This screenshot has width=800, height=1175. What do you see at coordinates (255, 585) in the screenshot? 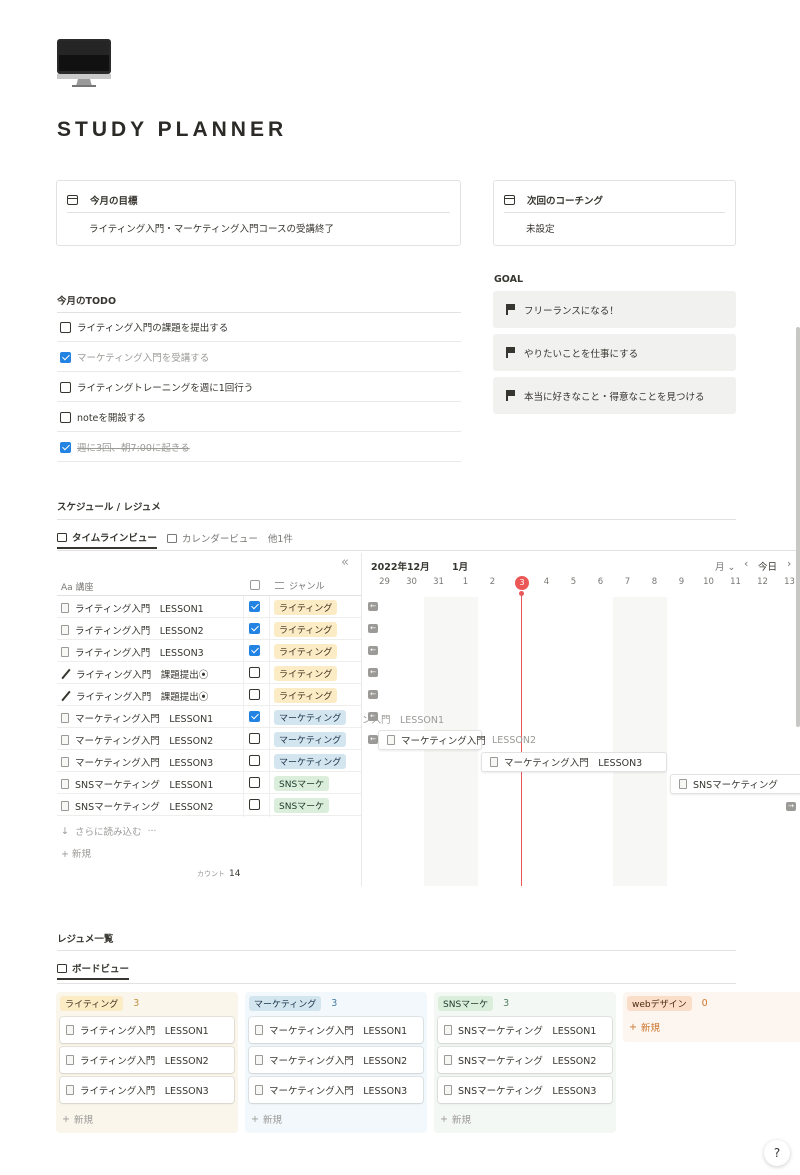
I see `checkbox-column-icon` at bounding box center [255, 585].